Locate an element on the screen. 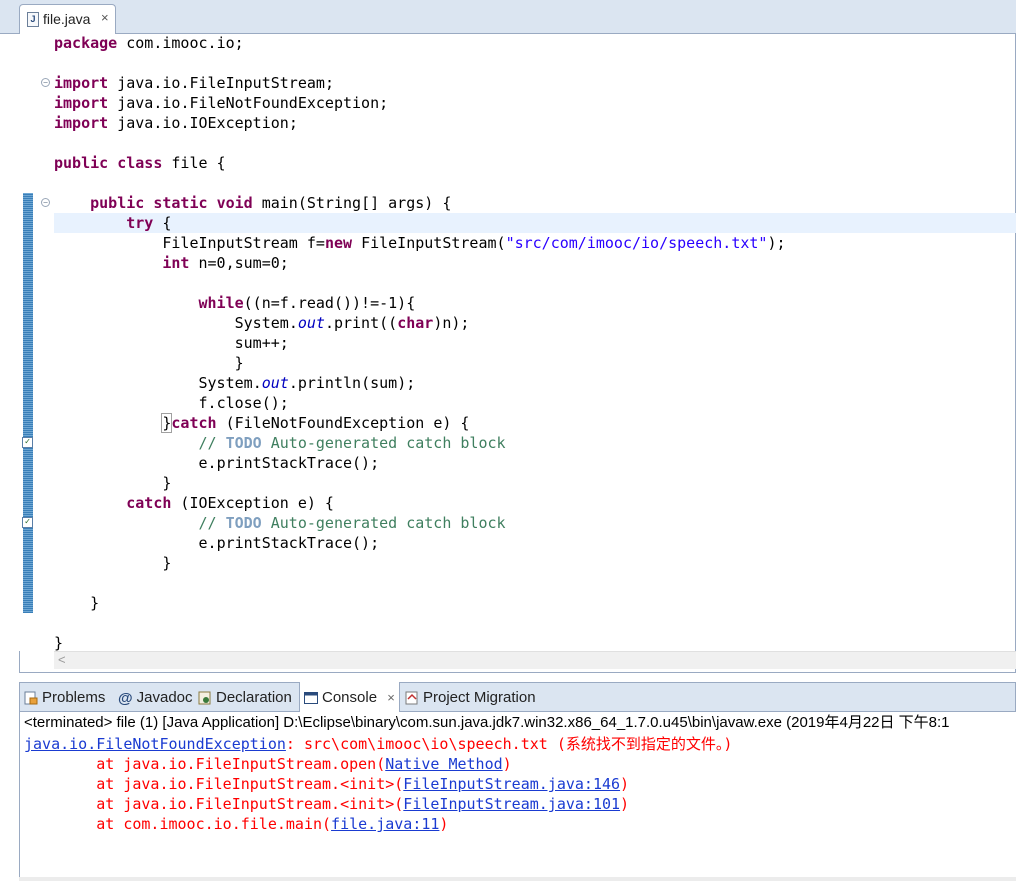 Image resolution: width=1016 pixels, height=881 pixels. editor-tab-label: file.java is located at coordinates (67, 19).